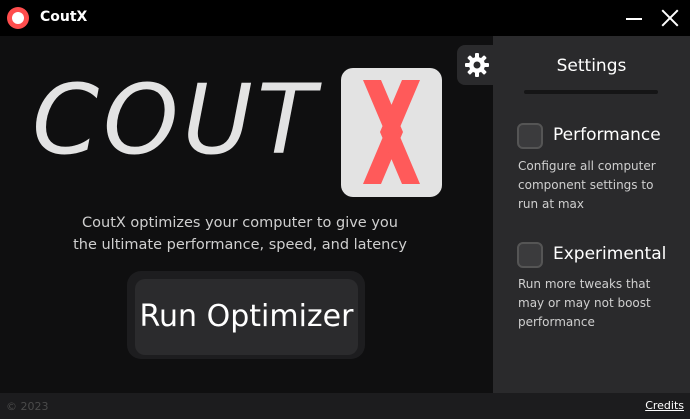 Image resolution: width=690 pixels, height=419 pixels. I want to click on app-logo-icon, so click(18, 18).